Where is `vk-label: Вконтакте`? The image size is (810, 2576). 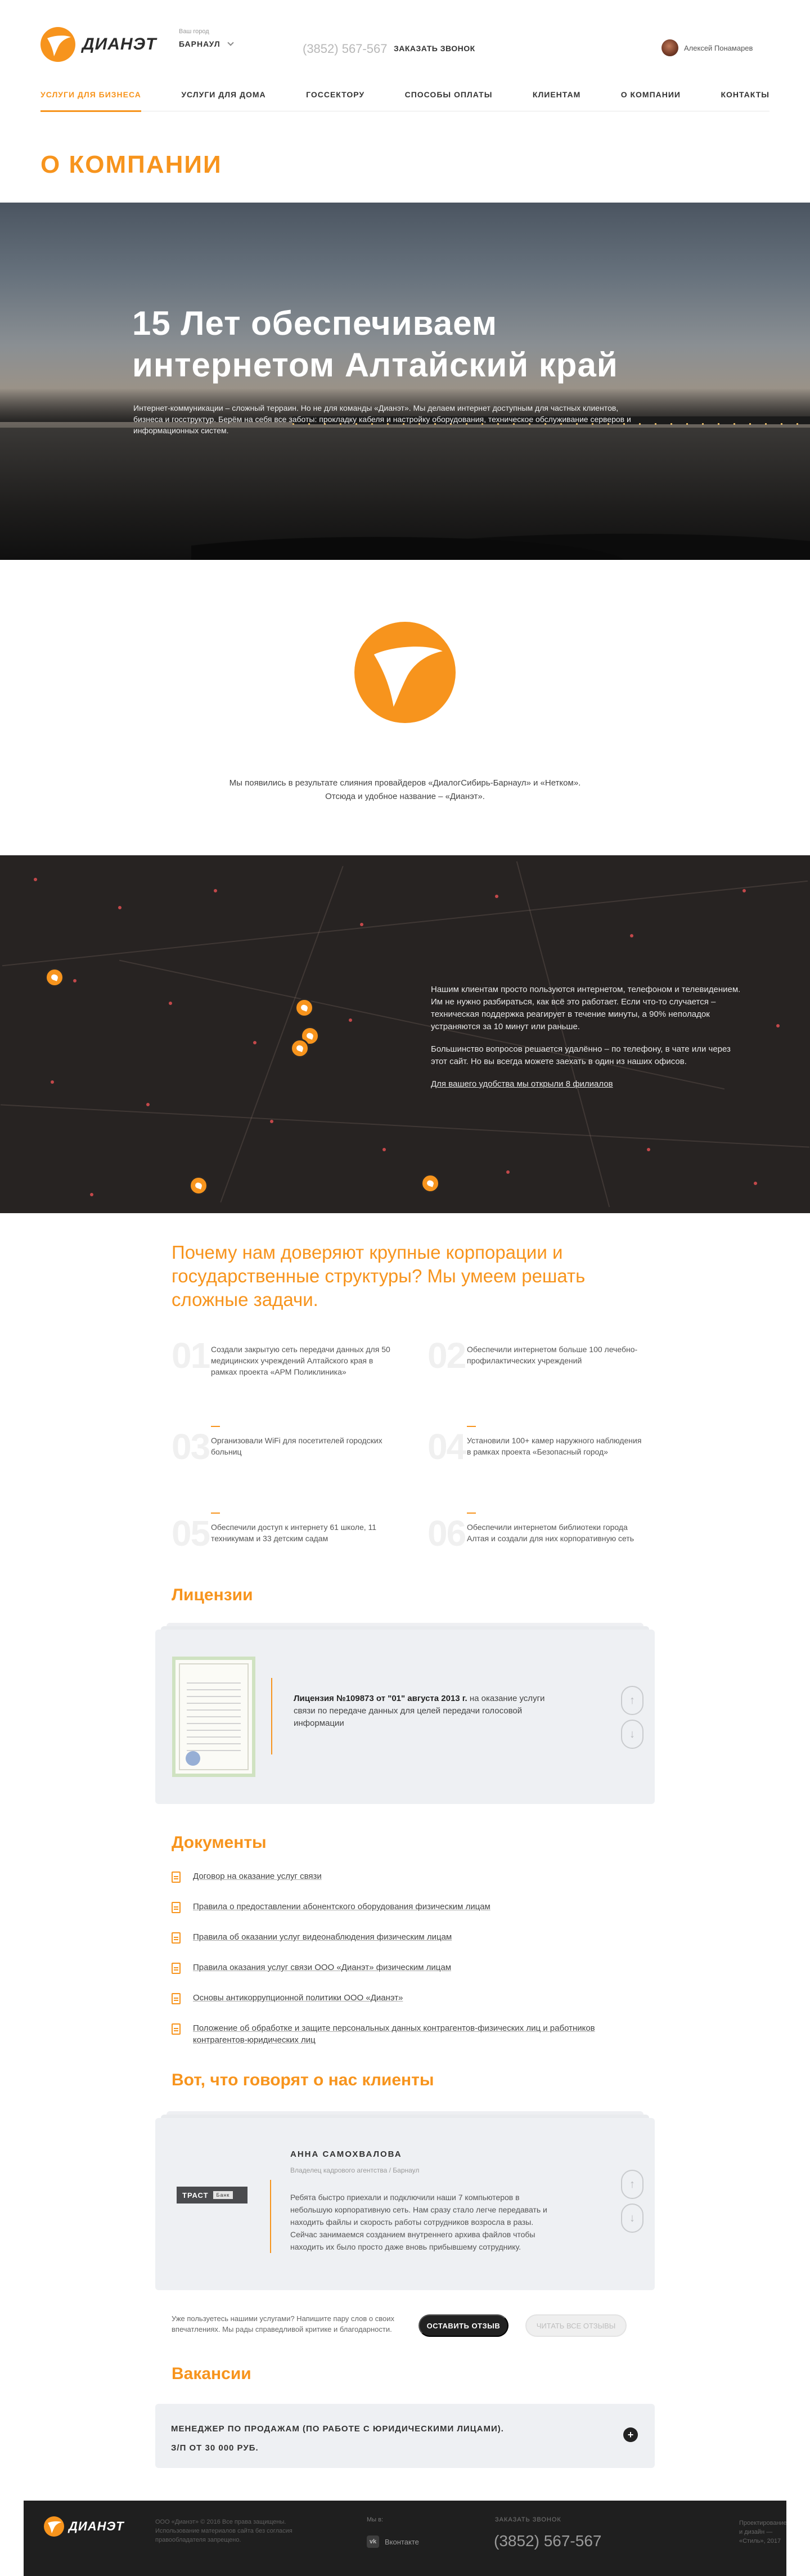
vk-label: Вконтакте is located at coordinates (402, 2541).